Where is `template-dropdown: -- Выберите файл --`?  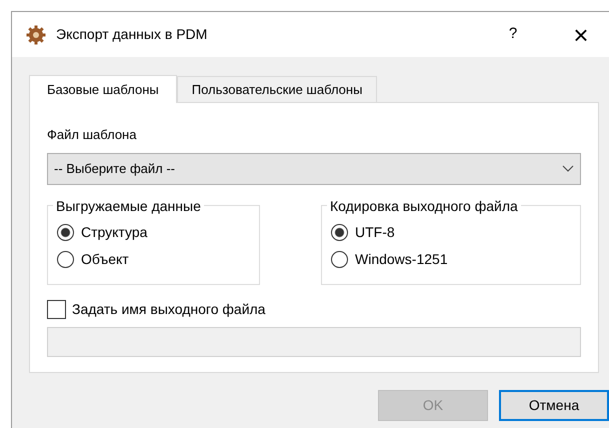 template-dropdown: -- Выберите файл -- is located at coordinates (314, 168).